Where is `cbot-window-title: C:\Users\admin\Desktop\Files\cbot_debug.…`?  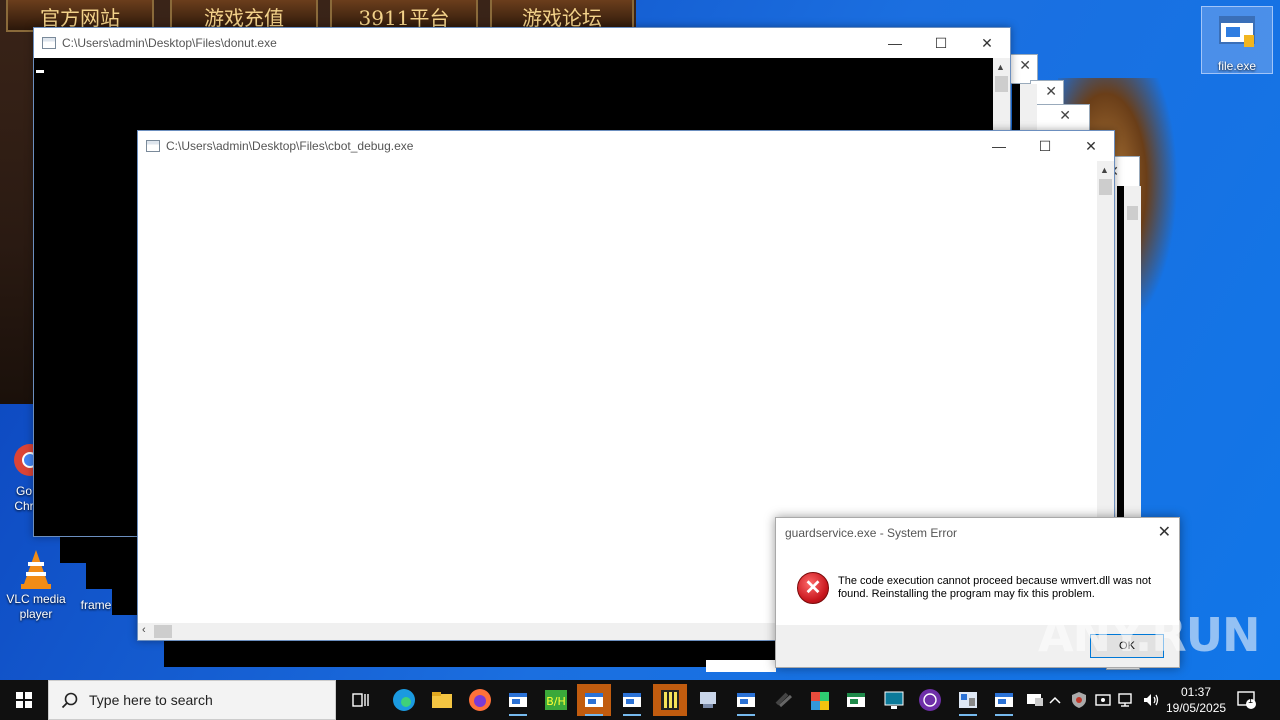 cbot-window-title: C:\Users\admin\Desktop\Files\cbot_debug.… is located at coordinates (290, 146).